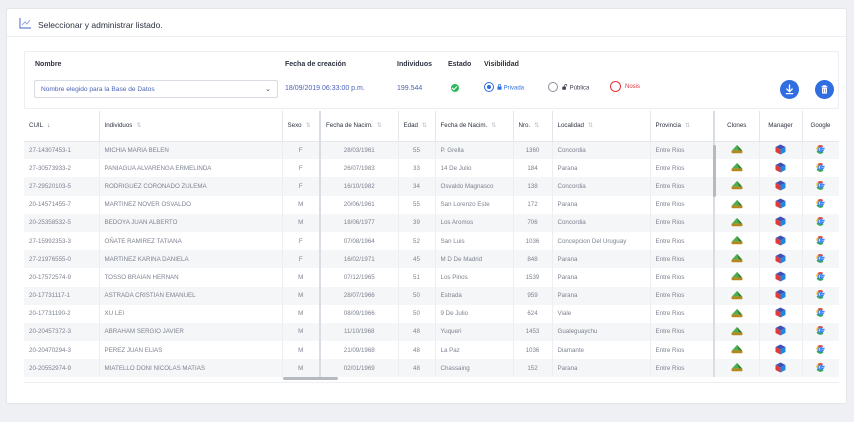 Image resolution: width=854 pixels, height=422 pixels. I want to click on column-header-nro: Nro. ⇅, so click(533, 126).